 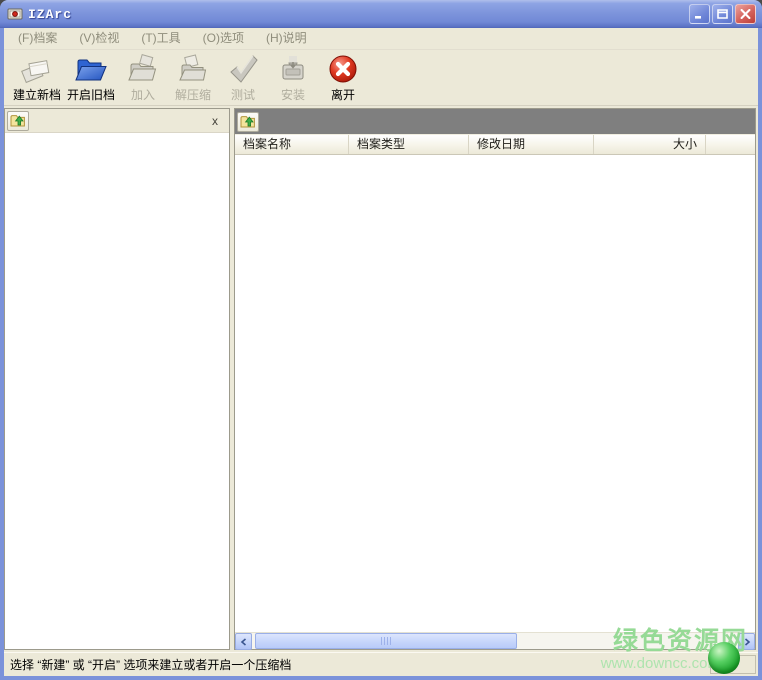 I want to click on column-header-name: 档案名称, so click(x=292, y=144).